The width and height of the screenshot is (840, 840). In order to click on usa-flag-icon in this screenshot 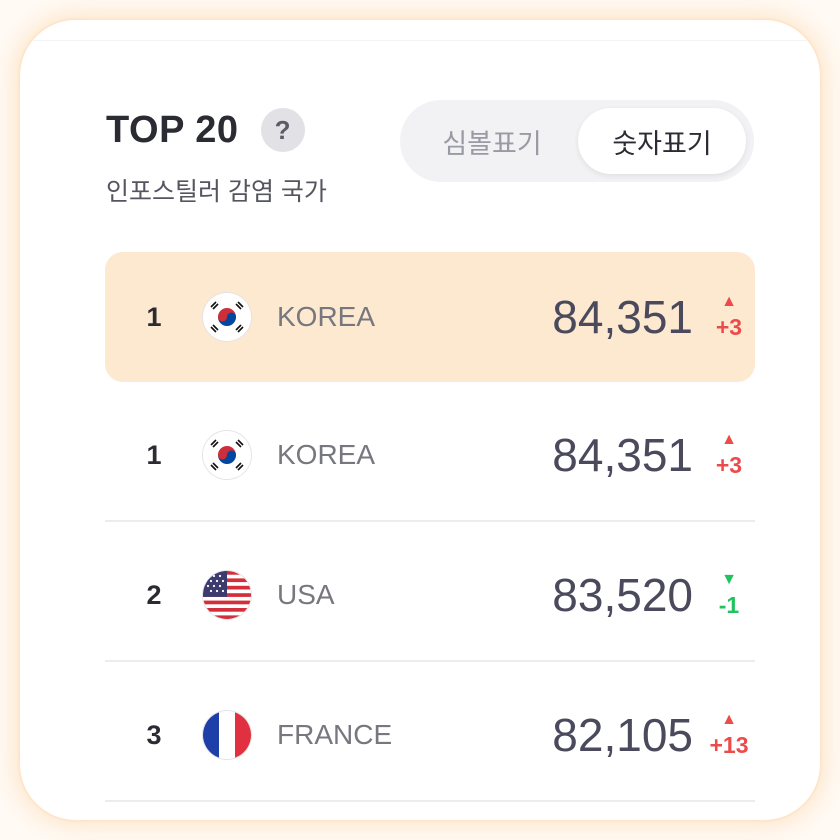, I will do `click(227, 595)`.